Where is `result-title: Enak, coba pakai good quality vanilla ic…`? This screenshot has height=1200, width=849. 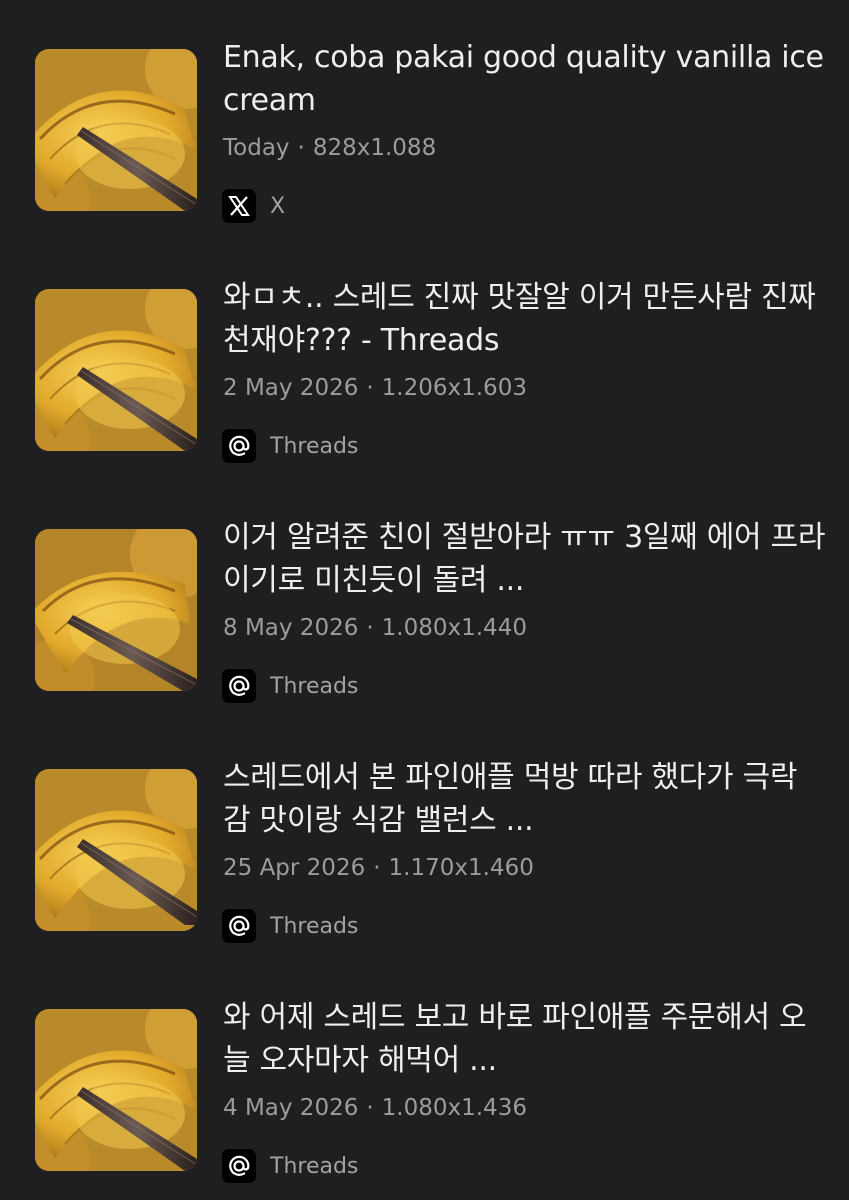
result-title: Enak, coba pakai good quality vanilla ic… is located at coordinates (525, 79).